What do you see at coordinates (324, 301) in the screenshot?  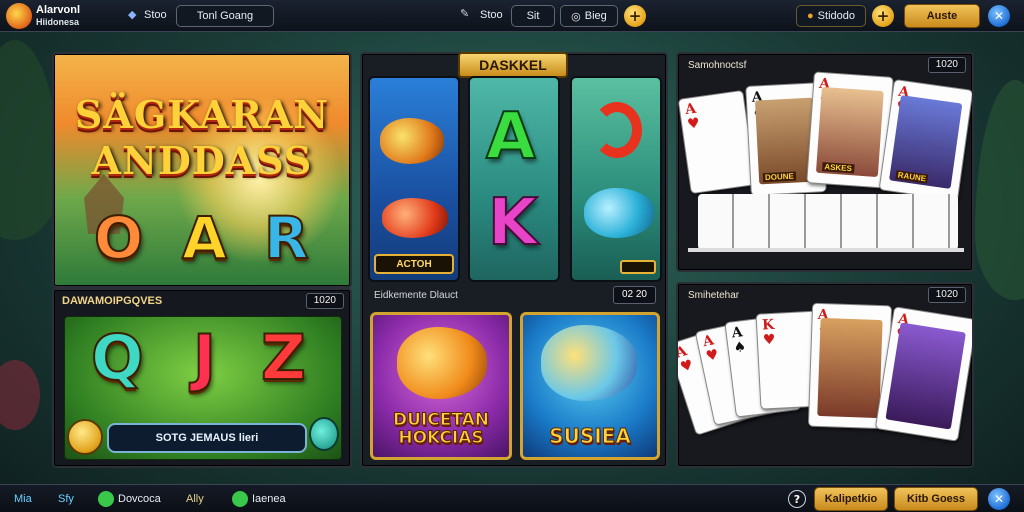 I see `letter-game-tag: 1020` at bounding box center [324, 301].